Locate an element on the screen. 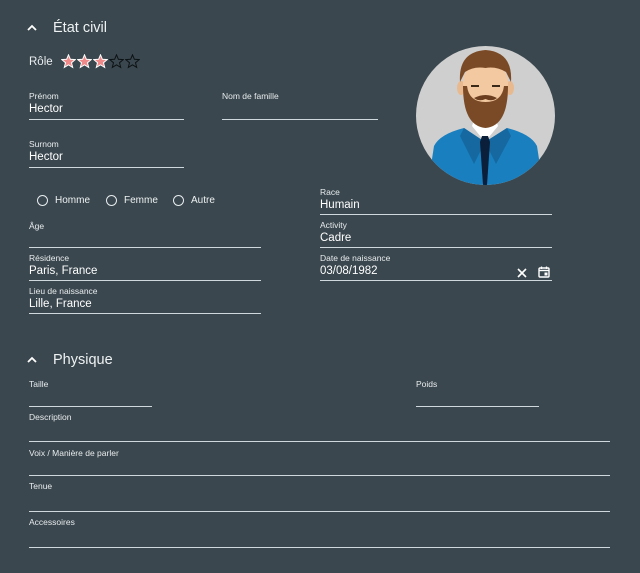 Image resolution: width=640 pixels, height=573 pixels. prenom-label: Prénom is located at coordinates (44, 96).